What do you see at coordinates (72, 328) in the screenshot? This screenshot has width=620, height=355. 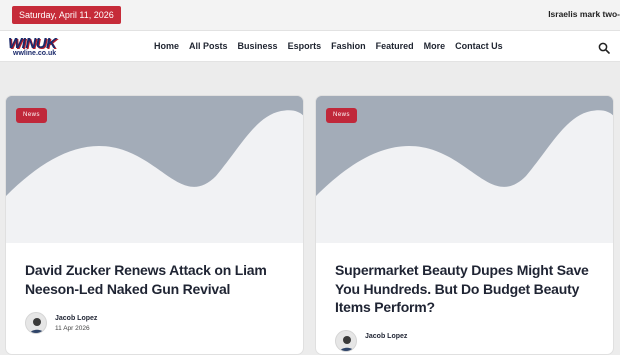 I see `post-date: 11 Apr 2026` at bounding box center [72, 328].